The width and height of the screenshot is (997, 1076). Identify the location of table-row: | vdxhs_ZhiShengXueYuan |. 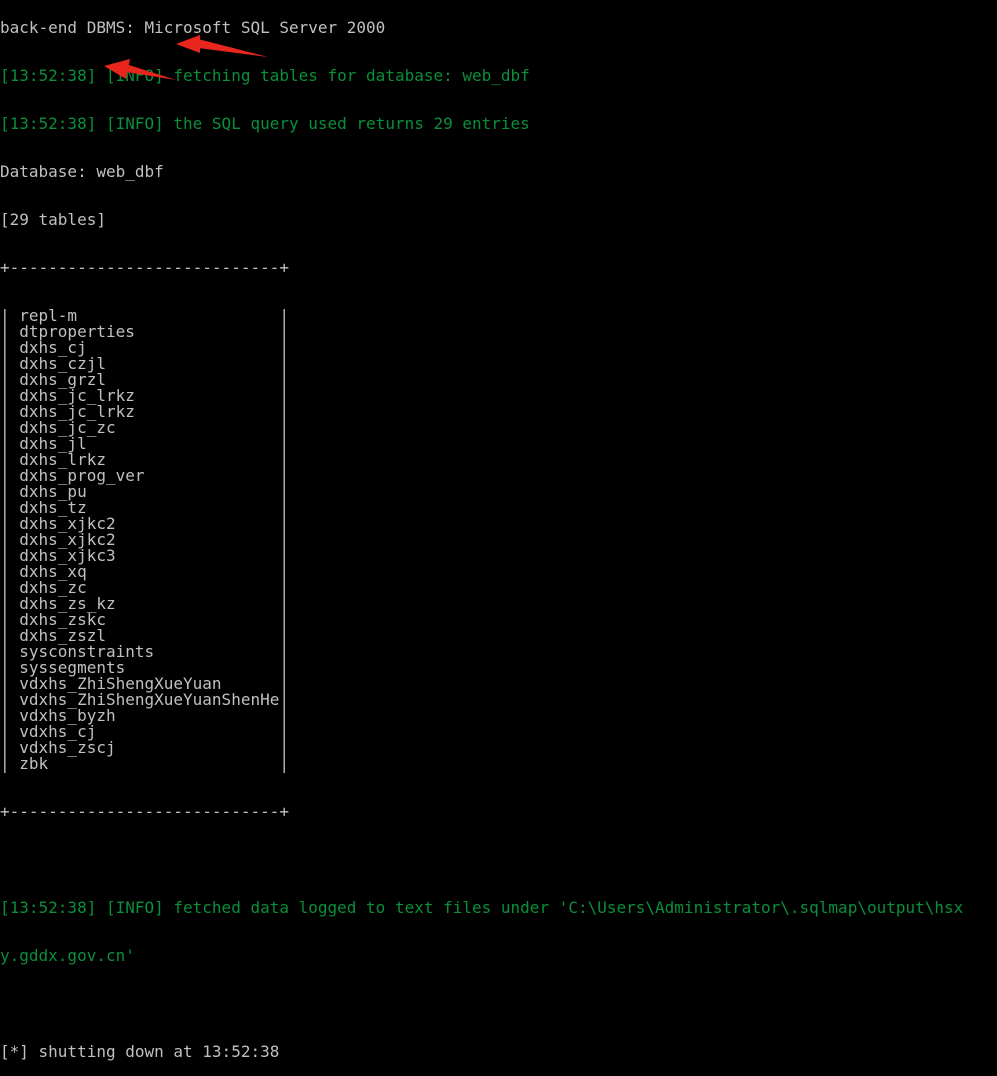
(144, 683).